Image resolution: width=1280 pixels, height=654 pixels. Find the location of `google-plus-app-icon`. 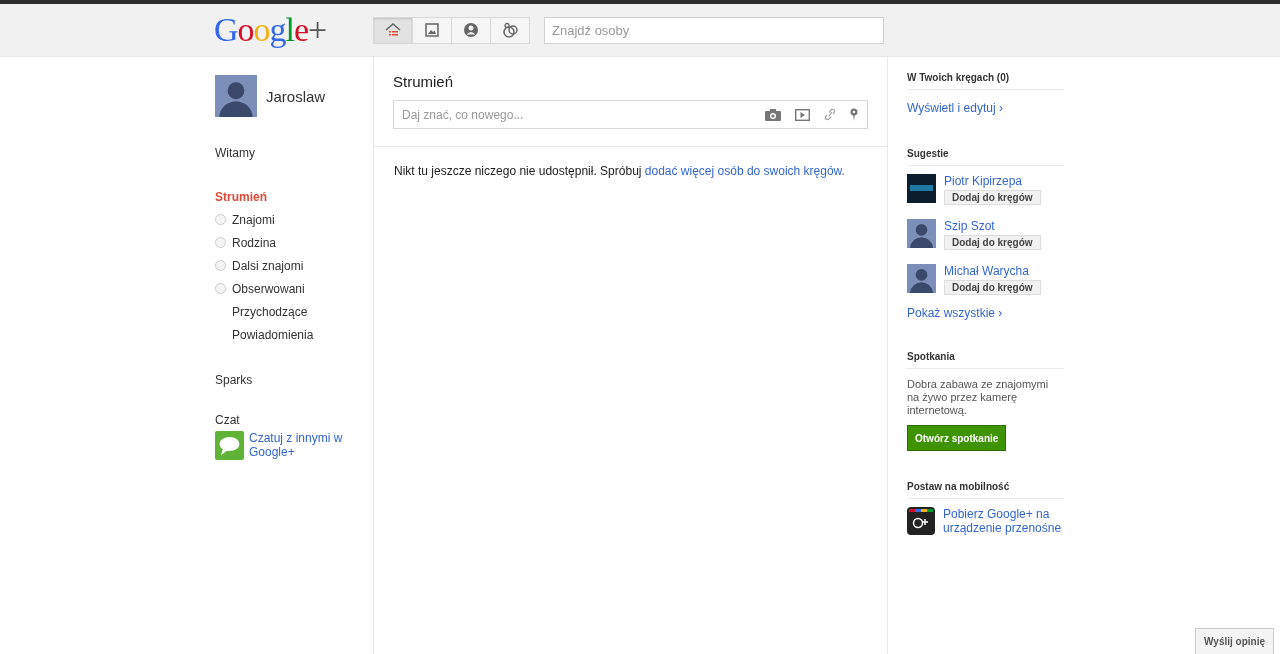

google-plus-app-icon is located at coordinates (921, 521).